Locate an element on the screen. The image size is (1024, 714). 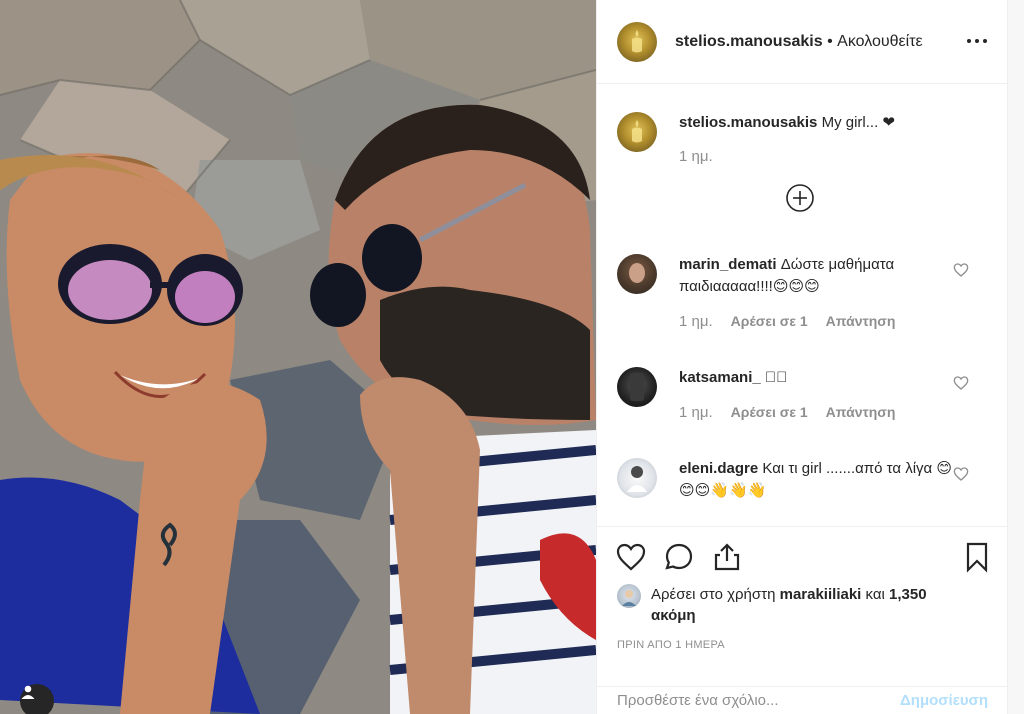
author-avatar is located at coordinates (637, 41).